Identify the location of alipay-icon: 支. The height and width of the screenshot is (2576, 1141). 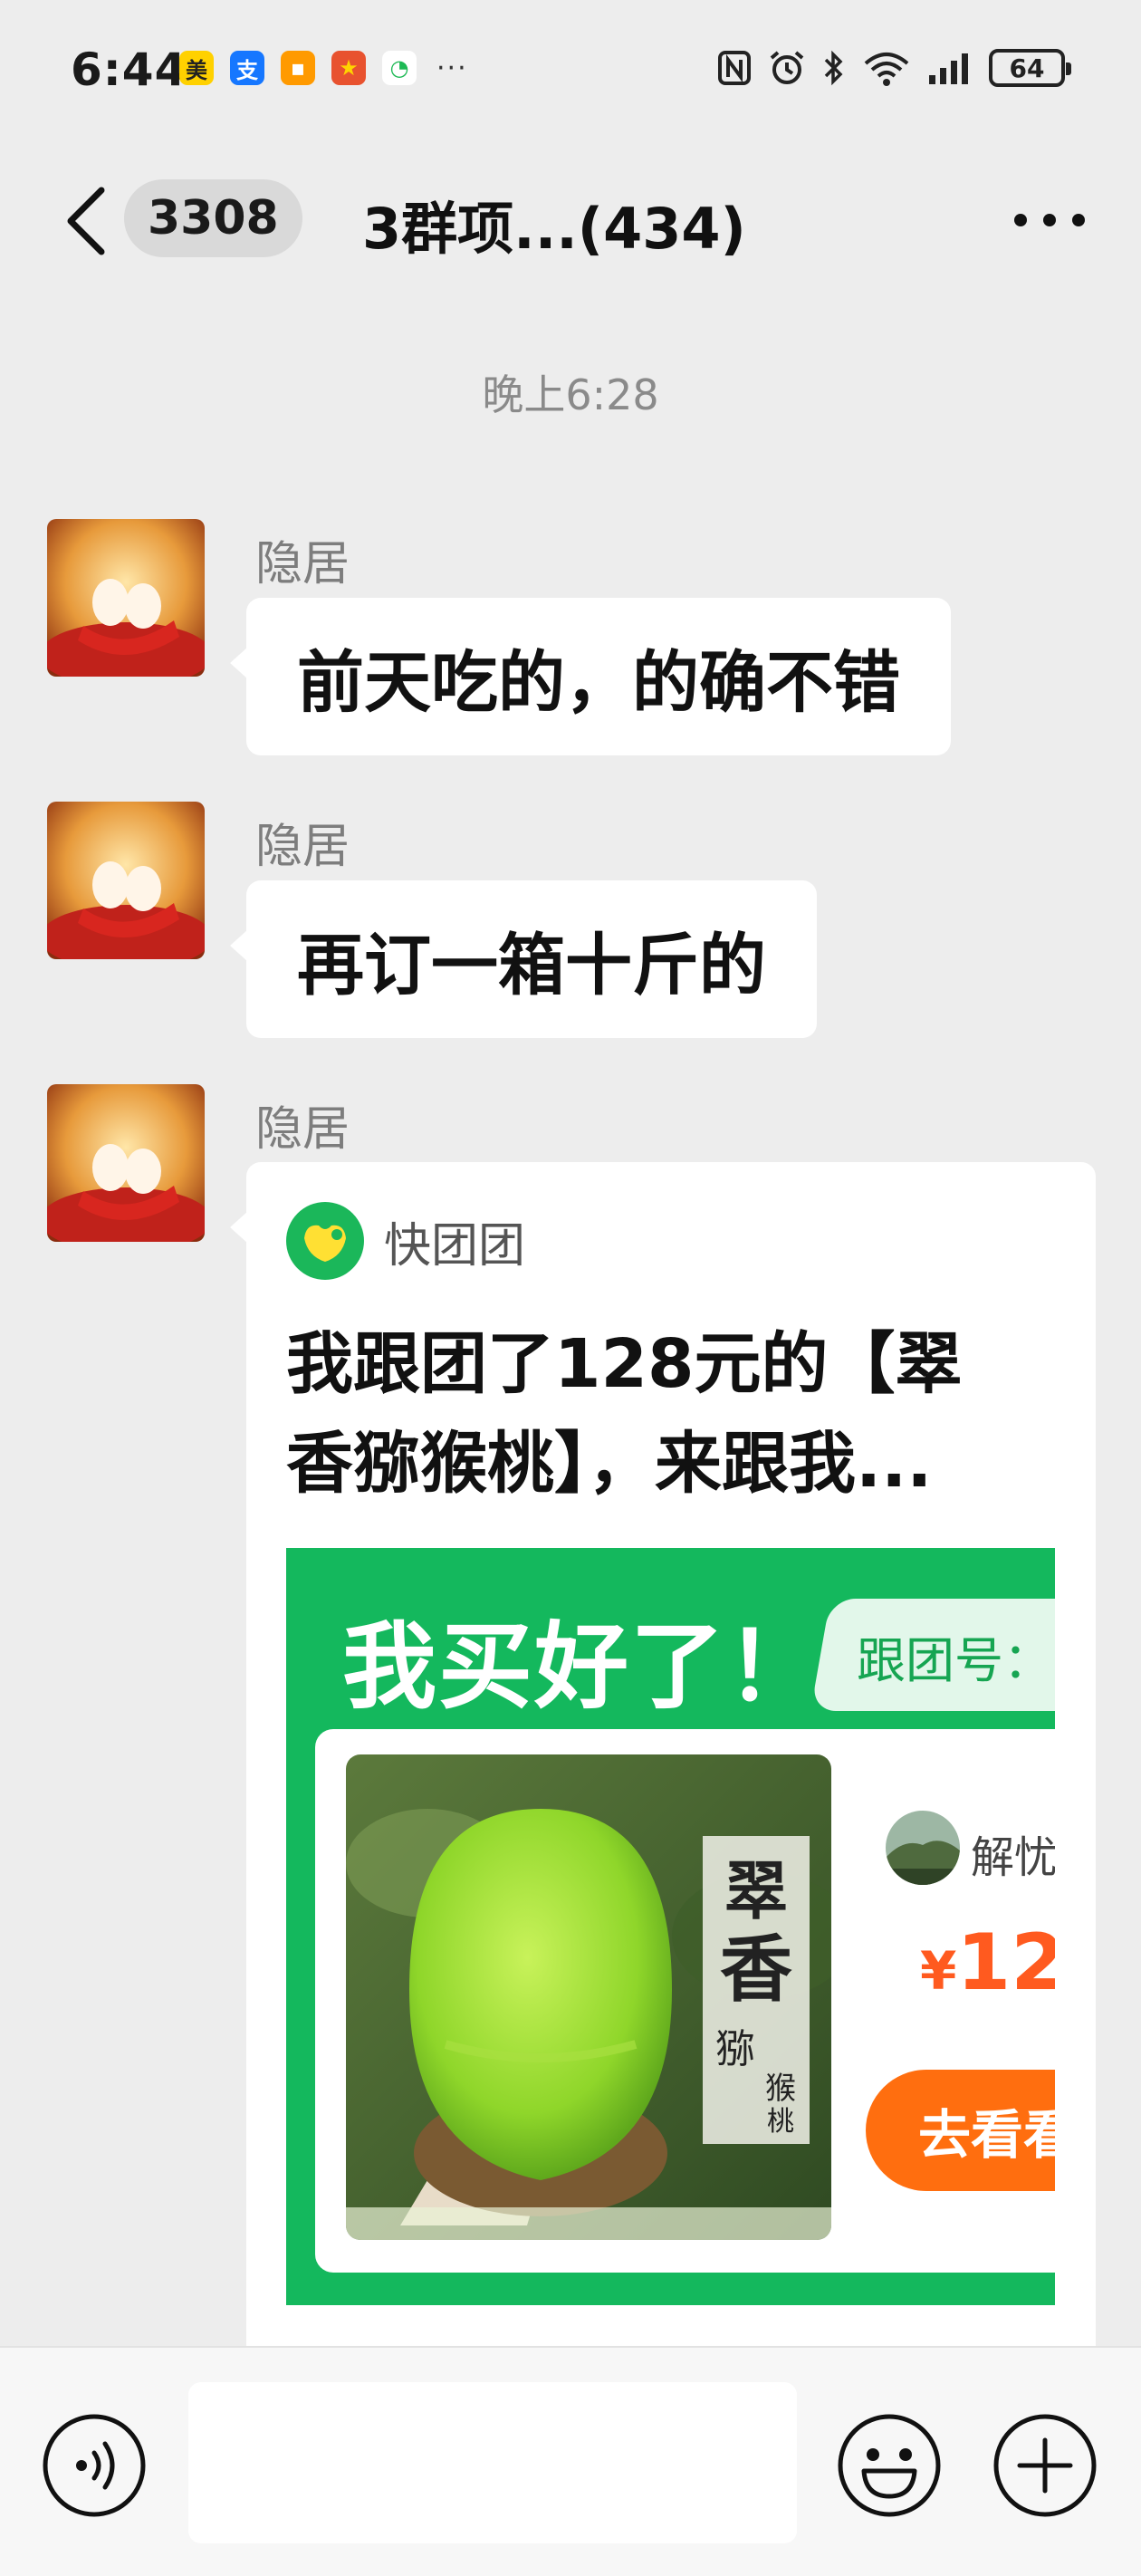
(247, 68).